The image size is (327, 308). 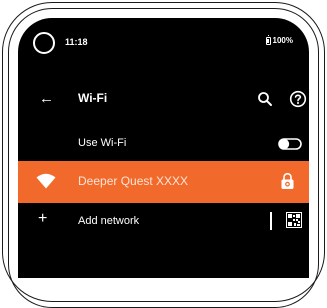 I want to click on toolbar: ← Wi-Fi, so click(x=163, y=100).